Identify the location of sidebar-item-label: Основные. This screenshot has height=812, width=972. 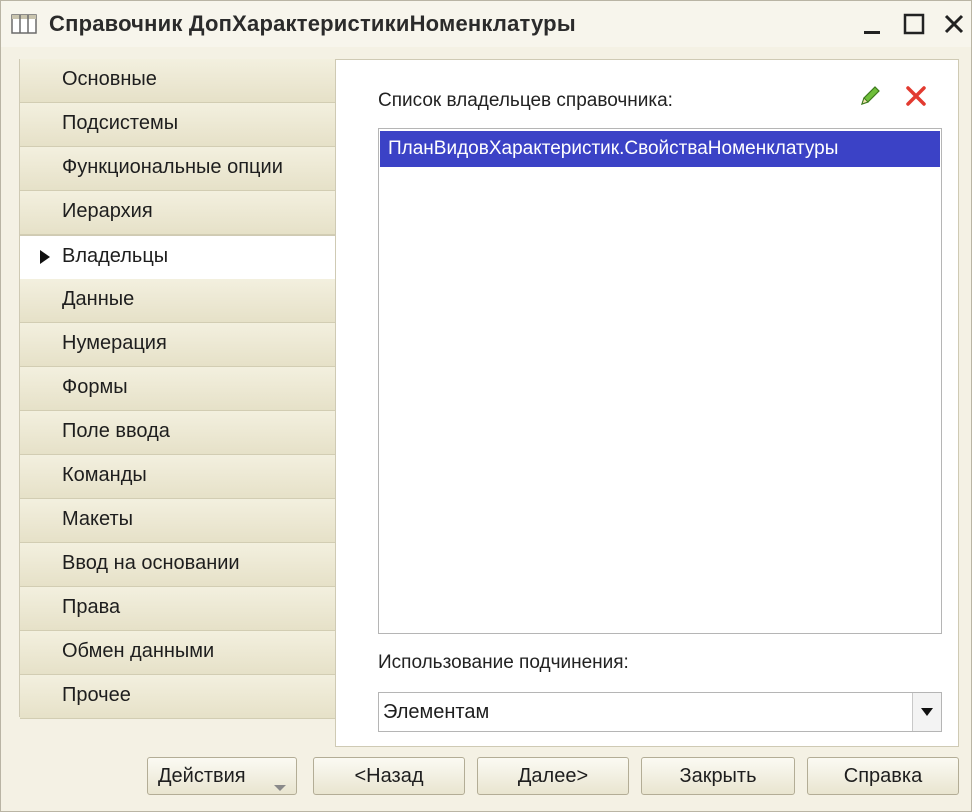
(109, 79).